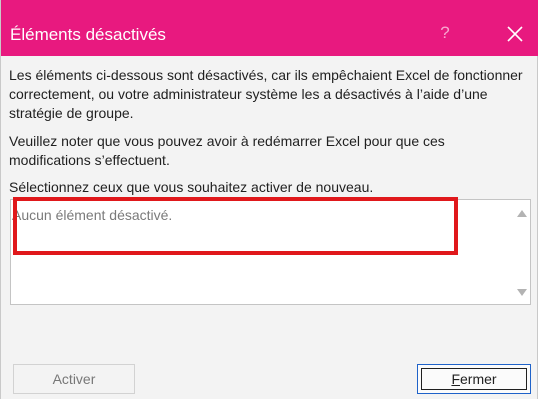 Image resolution: width=538 pixels, height=399 pixels. I want to click on close-button: Fermer, so click(474, 379).